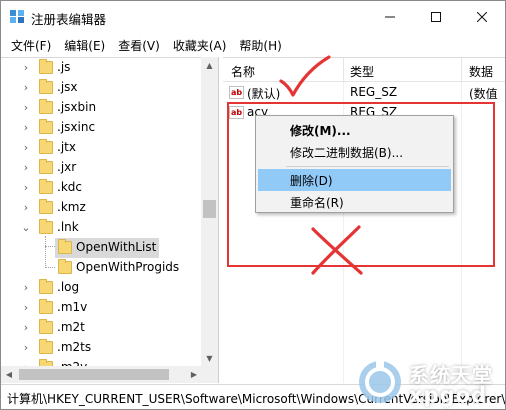 The height and width of the screenshot is (410, 506). I want to click on menu-favorites: 收藏夹(A), so click(200, 45).